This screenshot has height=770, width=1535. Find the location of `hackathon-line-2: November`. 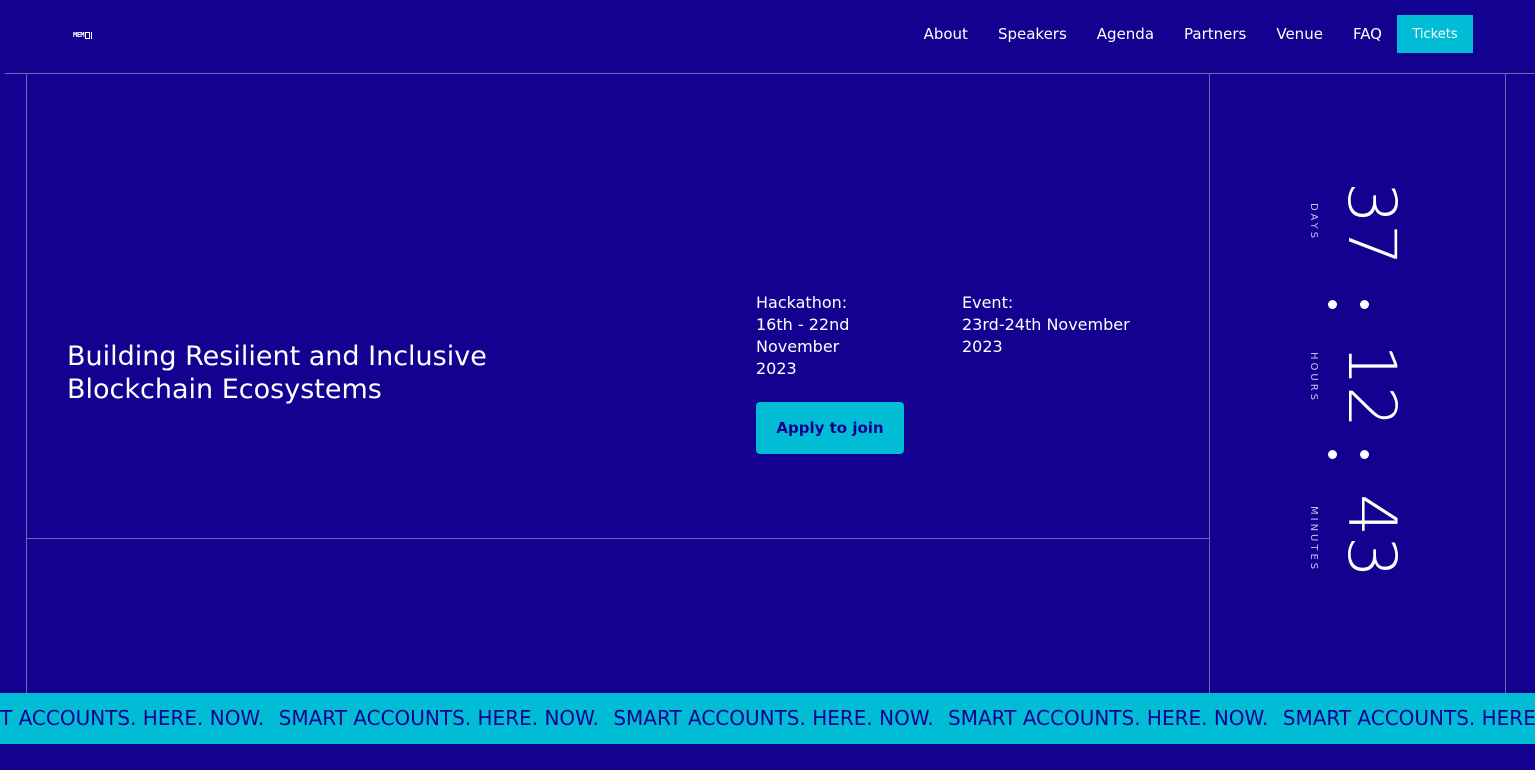

hackathon-line-2: November is located at coordinates (798, 346).